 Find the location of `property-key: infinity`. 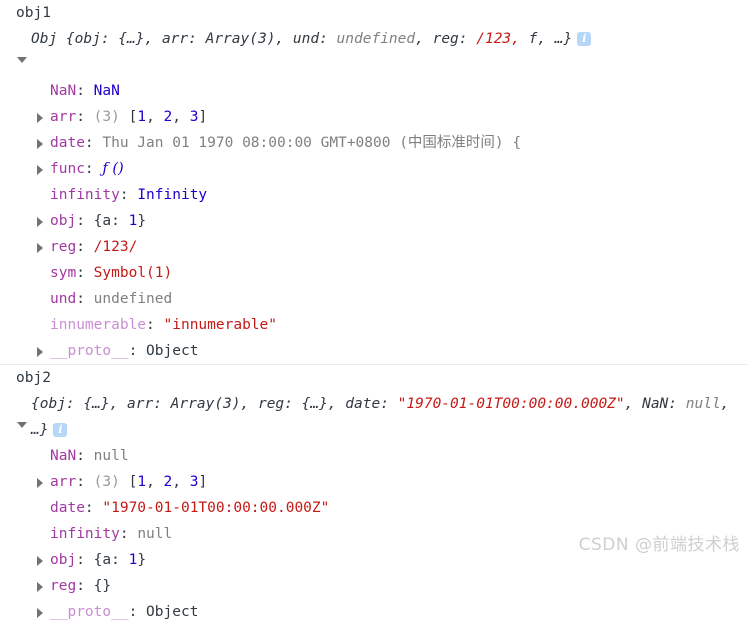

property-key: infinity is located at coordinates (85, 195).